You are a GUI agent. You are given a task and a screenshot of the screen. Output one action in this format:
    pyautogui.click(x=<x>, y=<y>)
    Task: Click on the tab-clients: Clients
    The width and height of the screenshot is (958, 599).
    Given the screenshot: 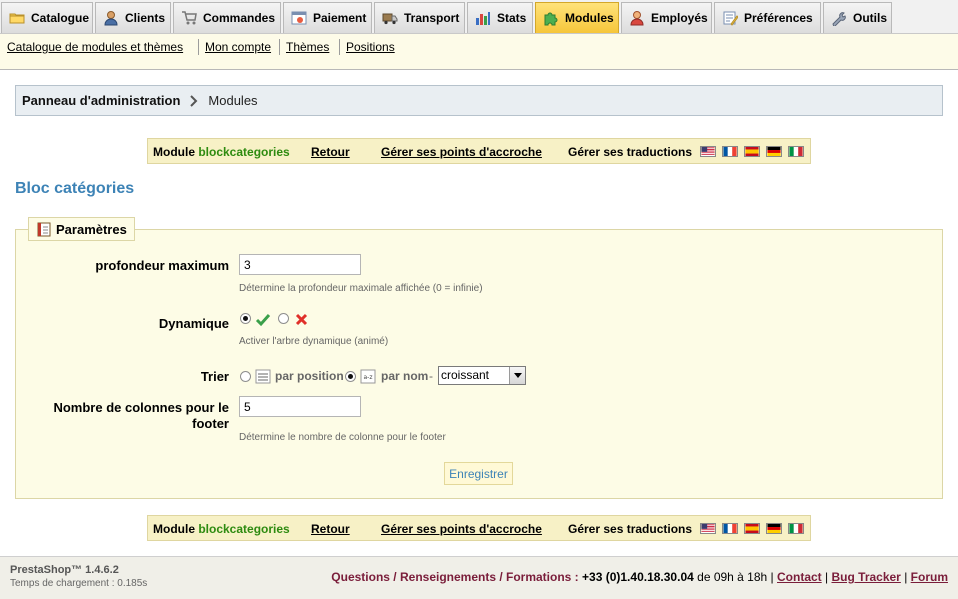 What is the action you would take?
    pyautogui.click(x=133, y=17)
    